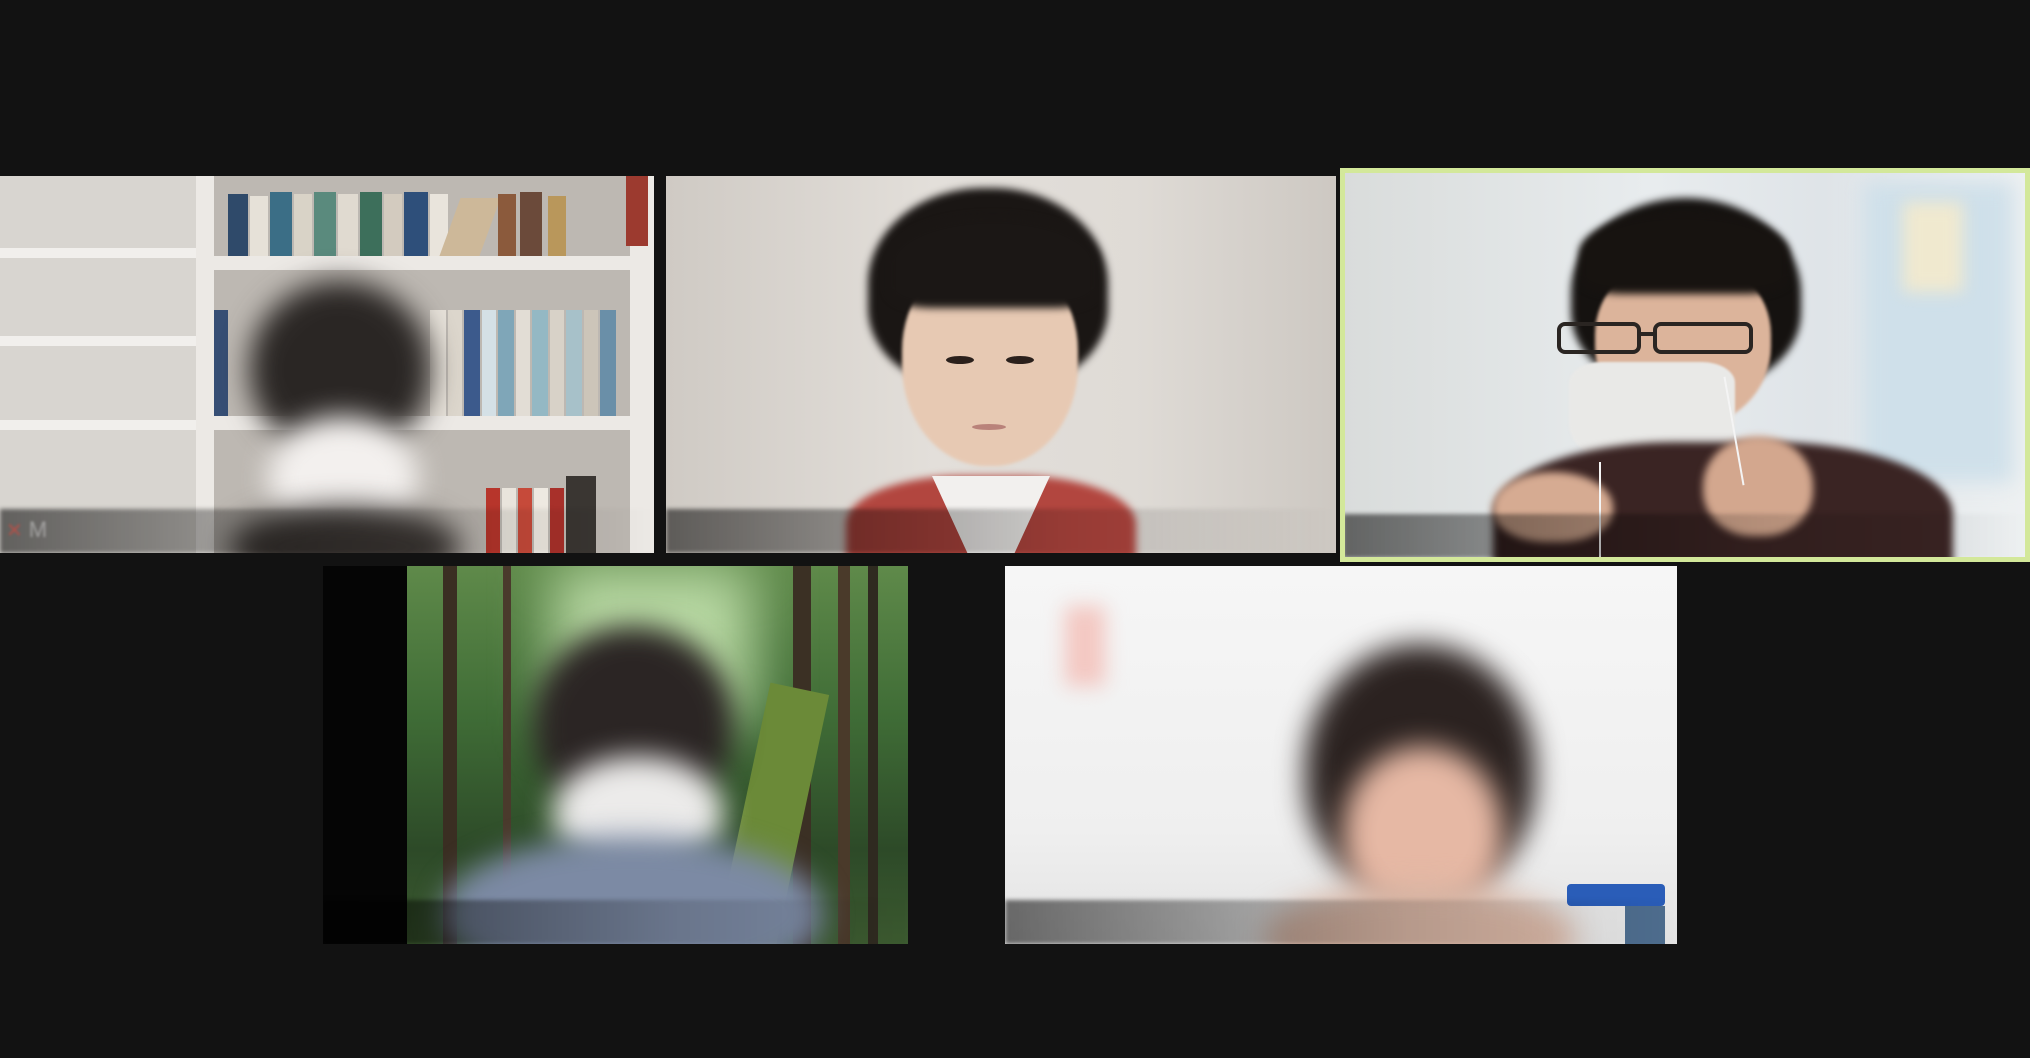 The image size is (2030, 1058). Describe the element at coordinates (27, 529) in the screenshot. I see `participant-name-label: ✕ M` at that location.